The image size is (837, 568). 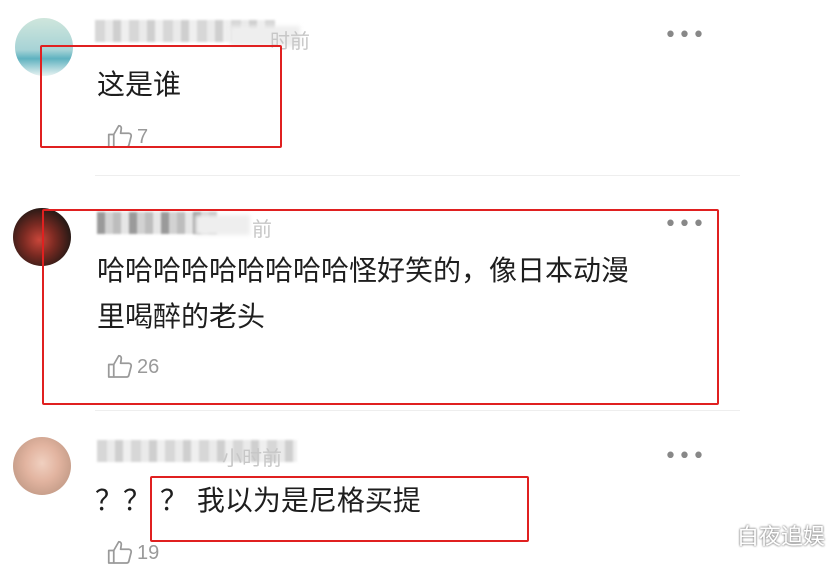 What do you see at coordinates (123, 500) in the screenshot?
I see `comment-text-prefix: ？？` at bounding box center [123, 500].